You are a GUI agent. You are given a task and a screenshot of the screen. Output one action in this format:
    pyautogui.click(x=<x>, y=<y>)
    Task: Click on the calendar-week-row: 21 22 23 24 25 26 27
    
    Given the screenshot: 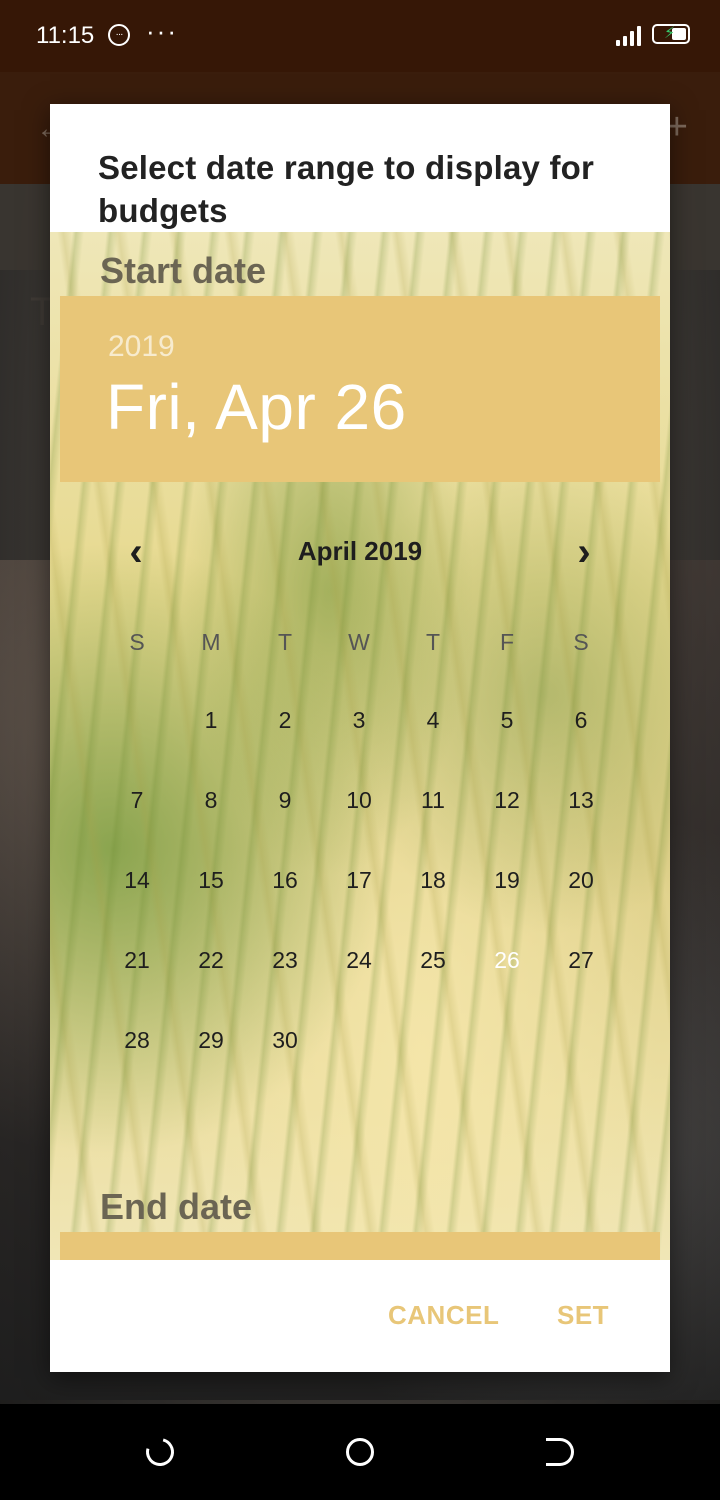 What is the action you would take?
    pyautogui.click(x=359, y=960)
    